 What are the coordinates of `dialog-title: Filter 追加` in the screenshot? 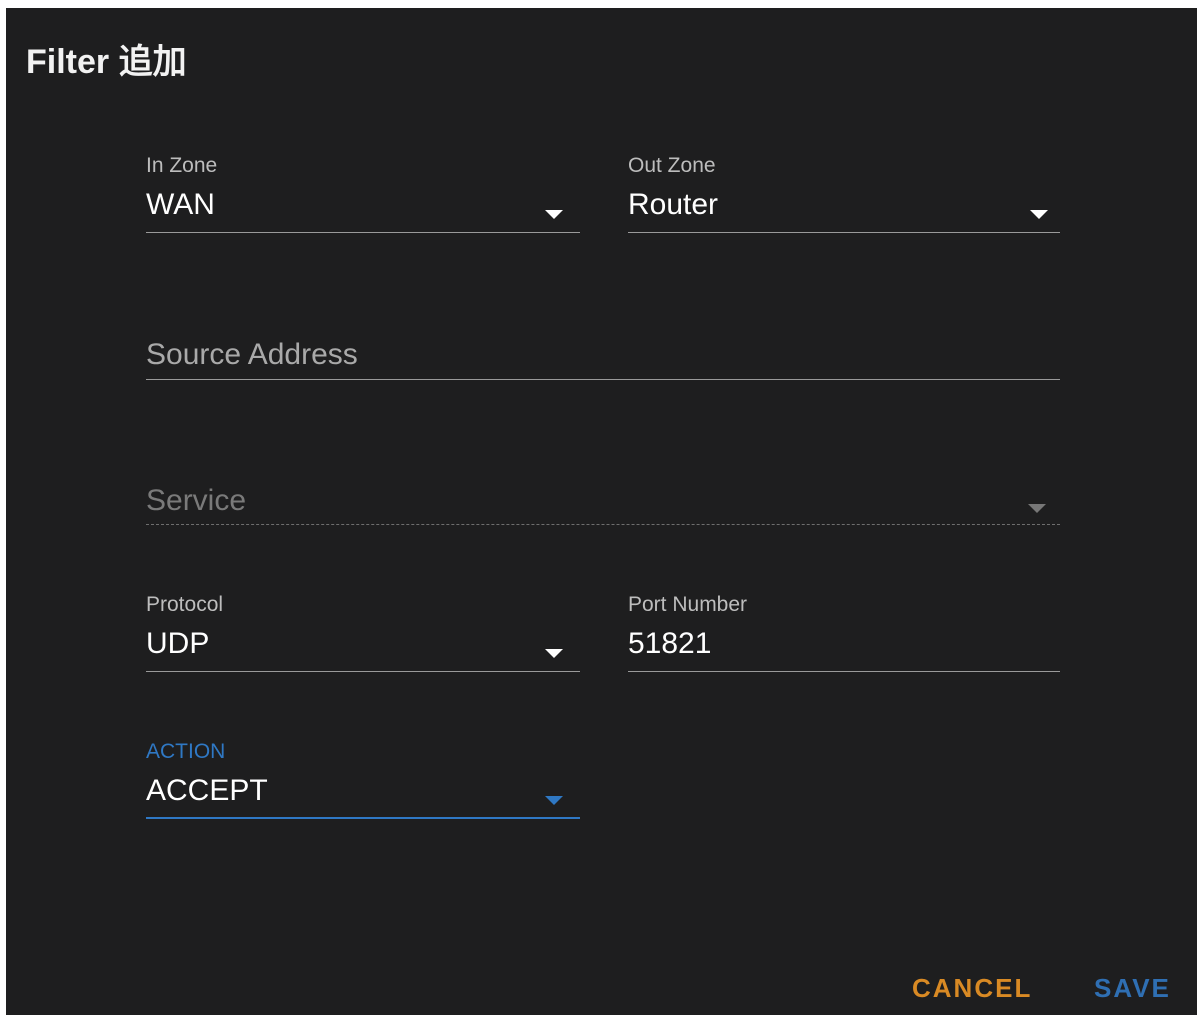 It's located at (106, 62).